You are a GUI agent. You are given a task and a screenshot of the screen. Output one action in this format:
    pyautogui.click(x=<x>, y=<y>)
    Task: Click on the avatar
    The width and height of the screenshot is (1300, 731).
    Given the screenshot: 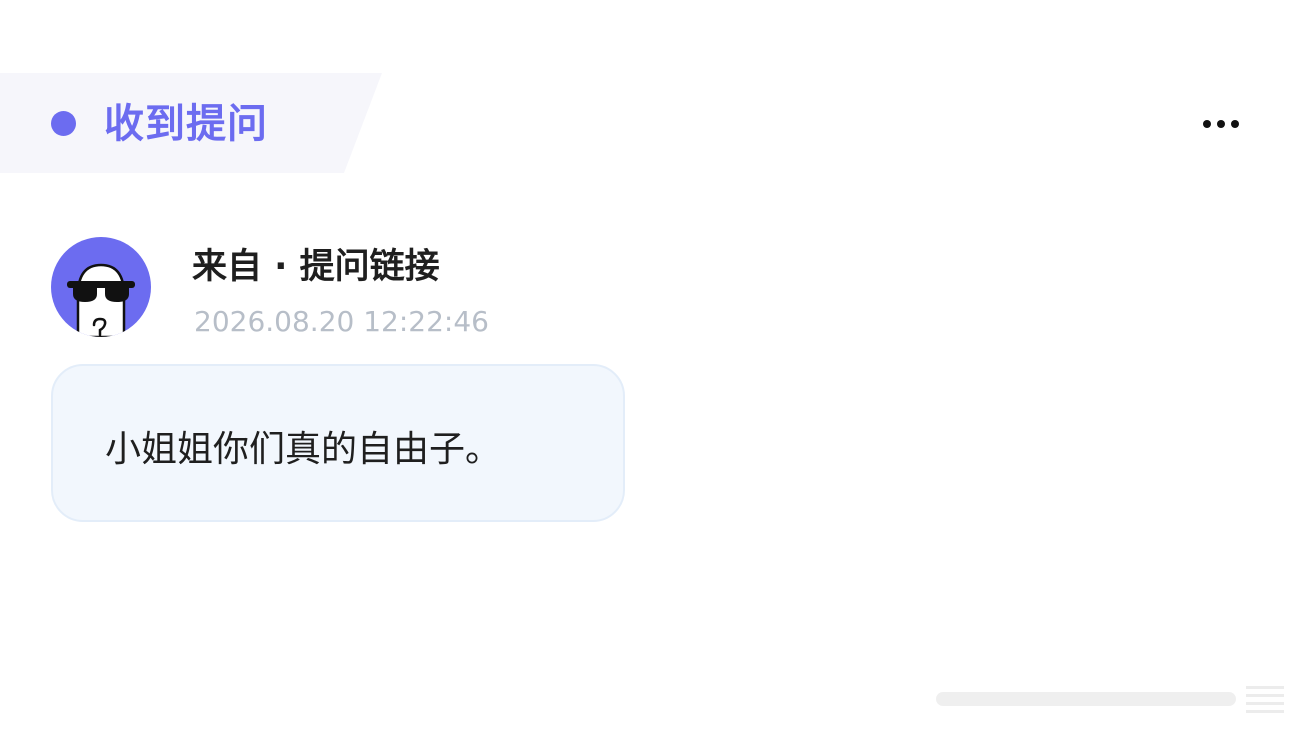 What is the action you would take?
    pyautogui.click(x=101, y=287)
    